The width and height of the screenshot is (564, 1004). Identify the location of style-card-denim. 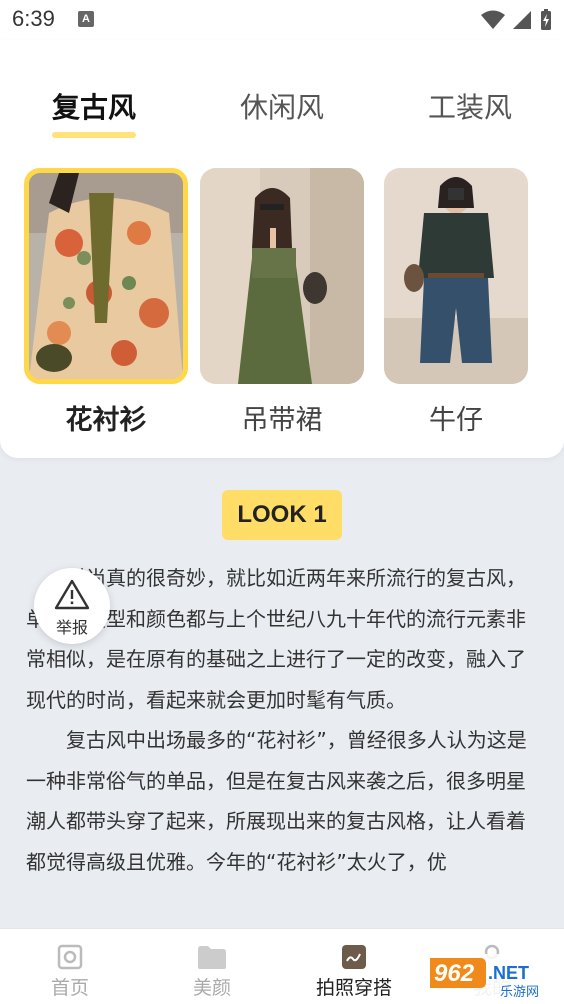
(456, 276).